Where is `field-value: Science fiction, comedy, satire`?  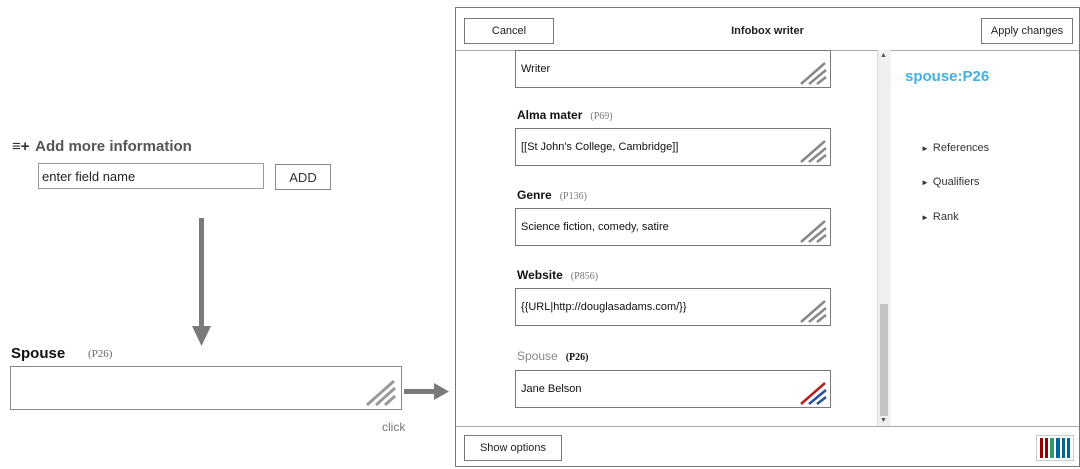
field-value: Science fiction, comedy, satire is located at coordinates (595, 227).